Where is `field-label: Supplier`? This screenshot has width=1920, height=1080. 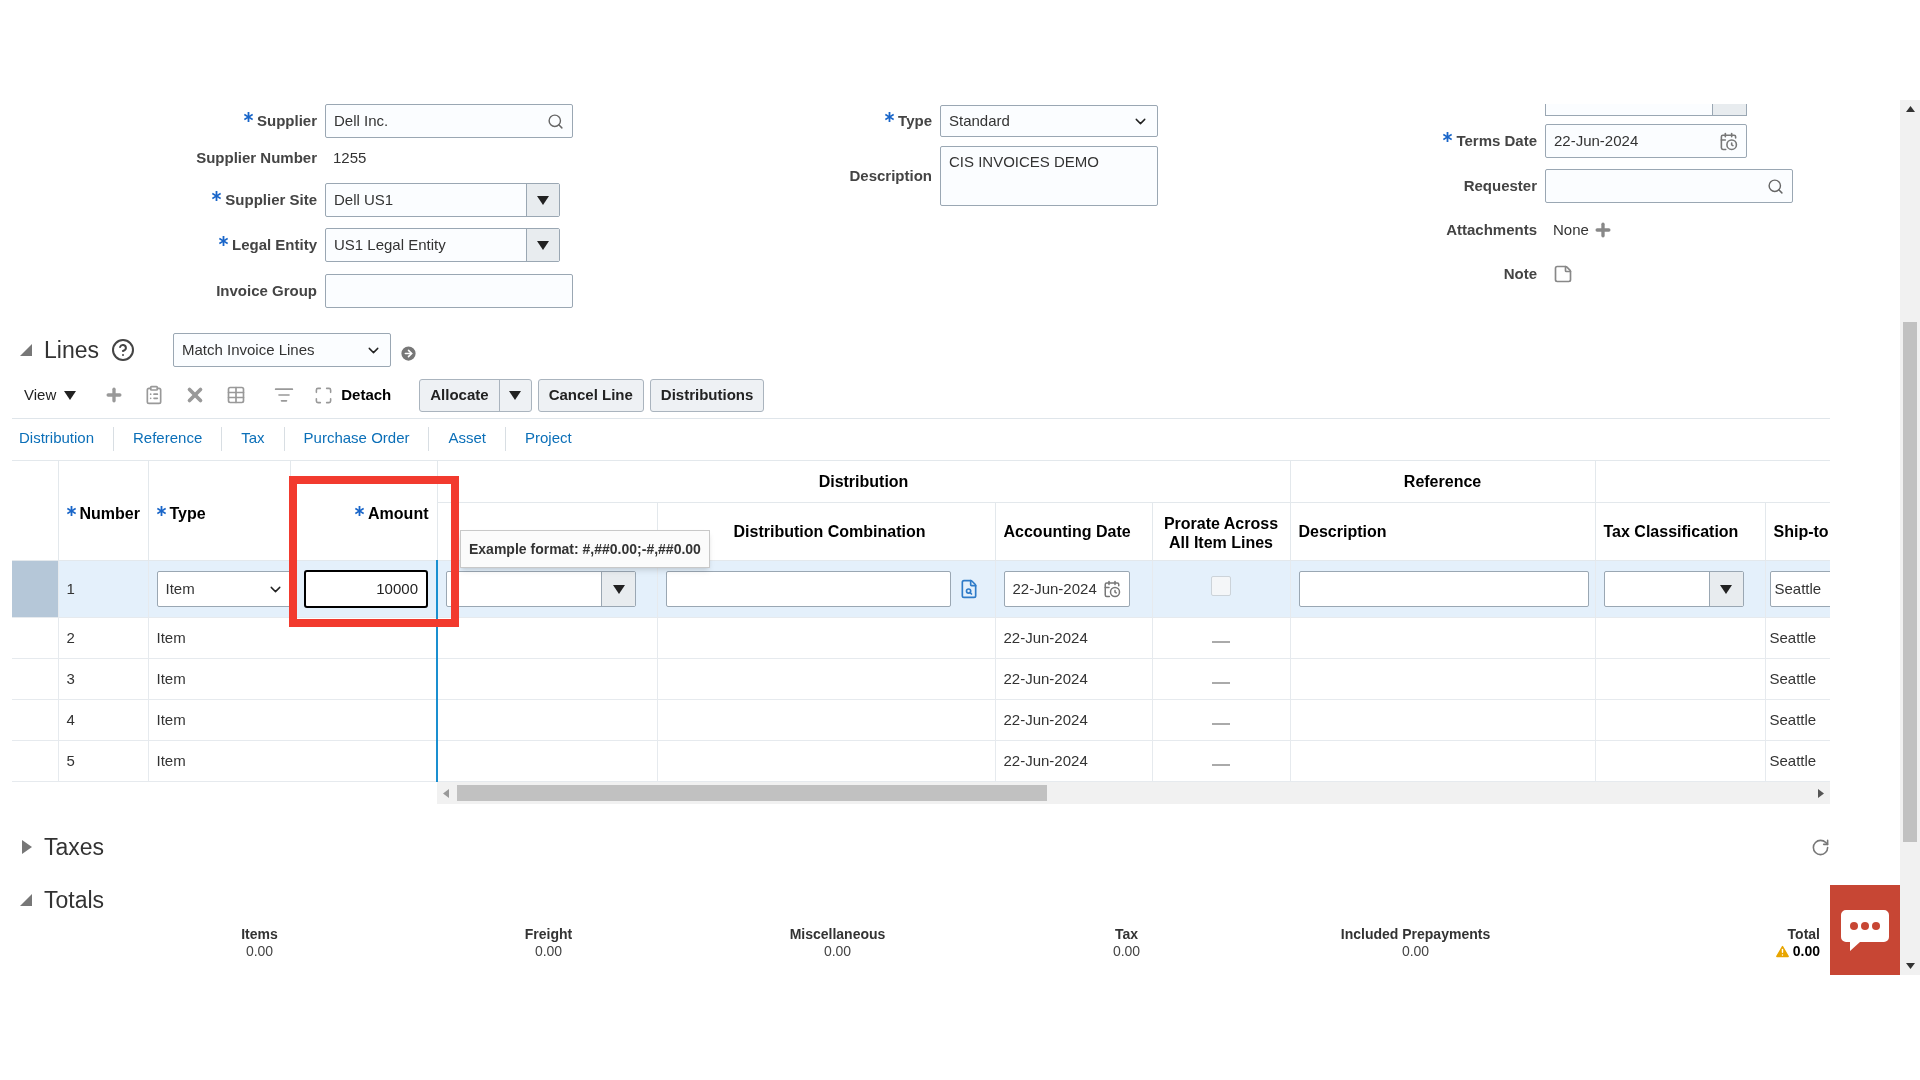
field-label: Supplier is located at coordinates (287, 120).